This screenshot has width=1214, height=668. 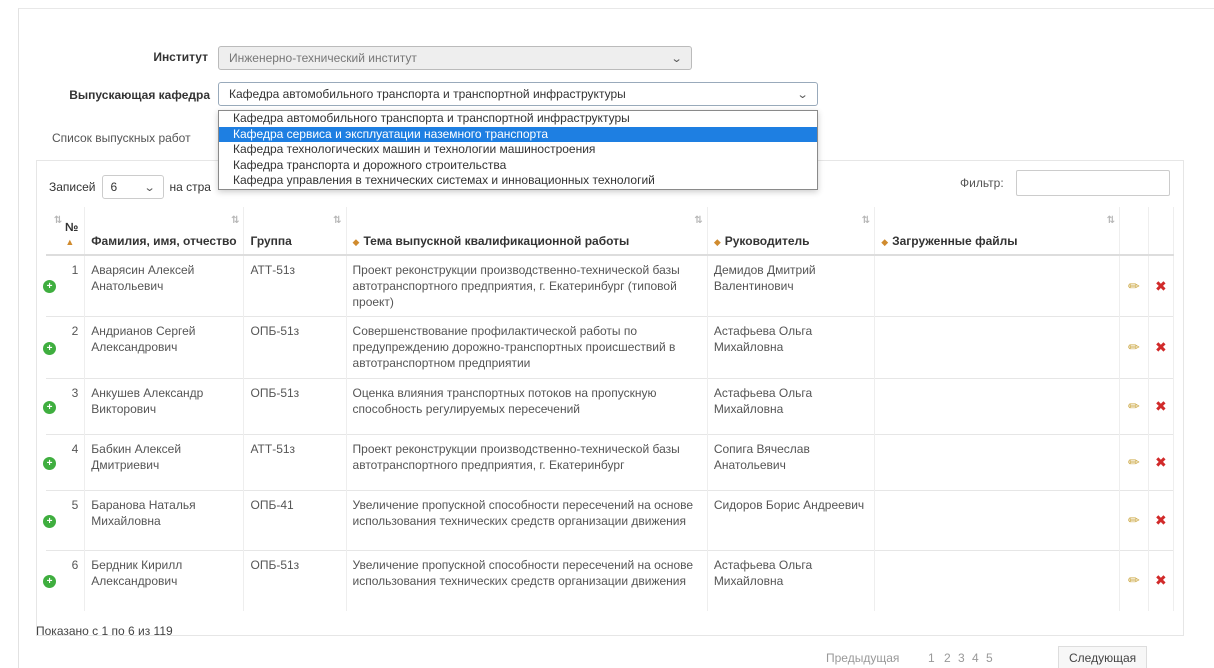 What do you see at coordinates (791, 520) in the screenshot?
I see `cell-supervisor: Сидоров Борис Андреевич` at bounding box center [791, 520].